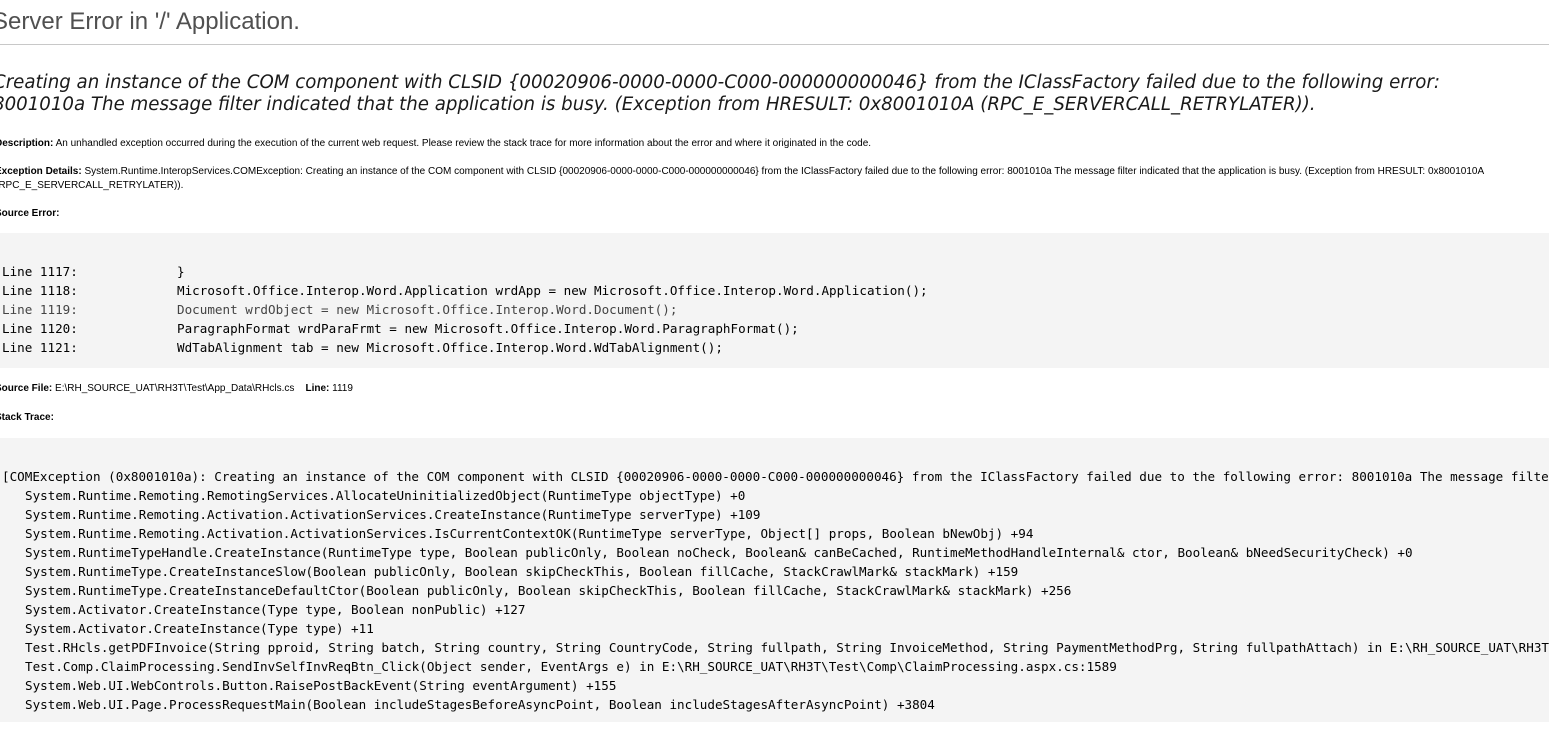  I want to click on line-number: Line 1121:, so click(40, 347).